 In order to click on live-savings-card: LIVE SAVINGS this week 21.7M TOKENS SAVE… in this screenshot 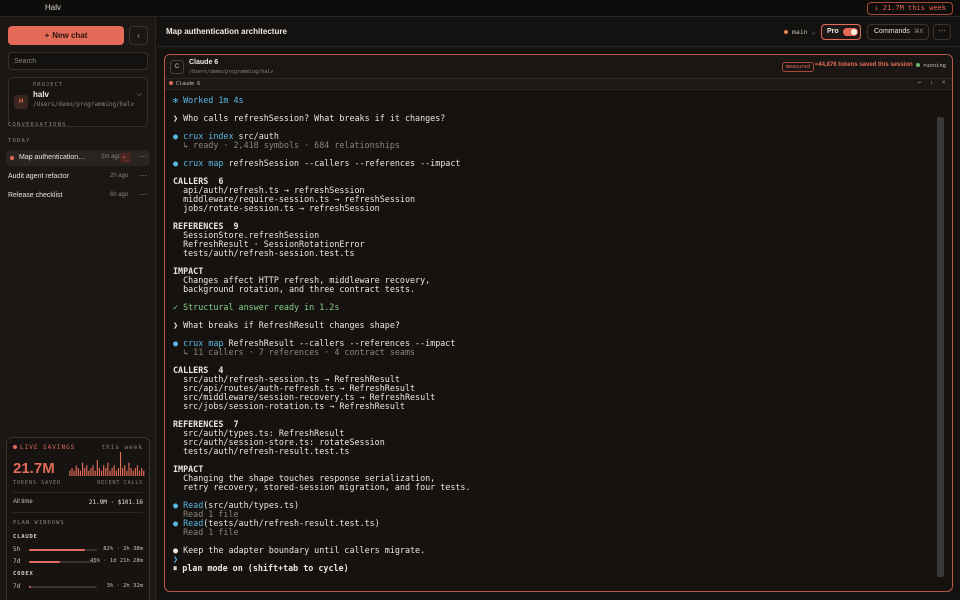, I will do `click(78, 518)`.